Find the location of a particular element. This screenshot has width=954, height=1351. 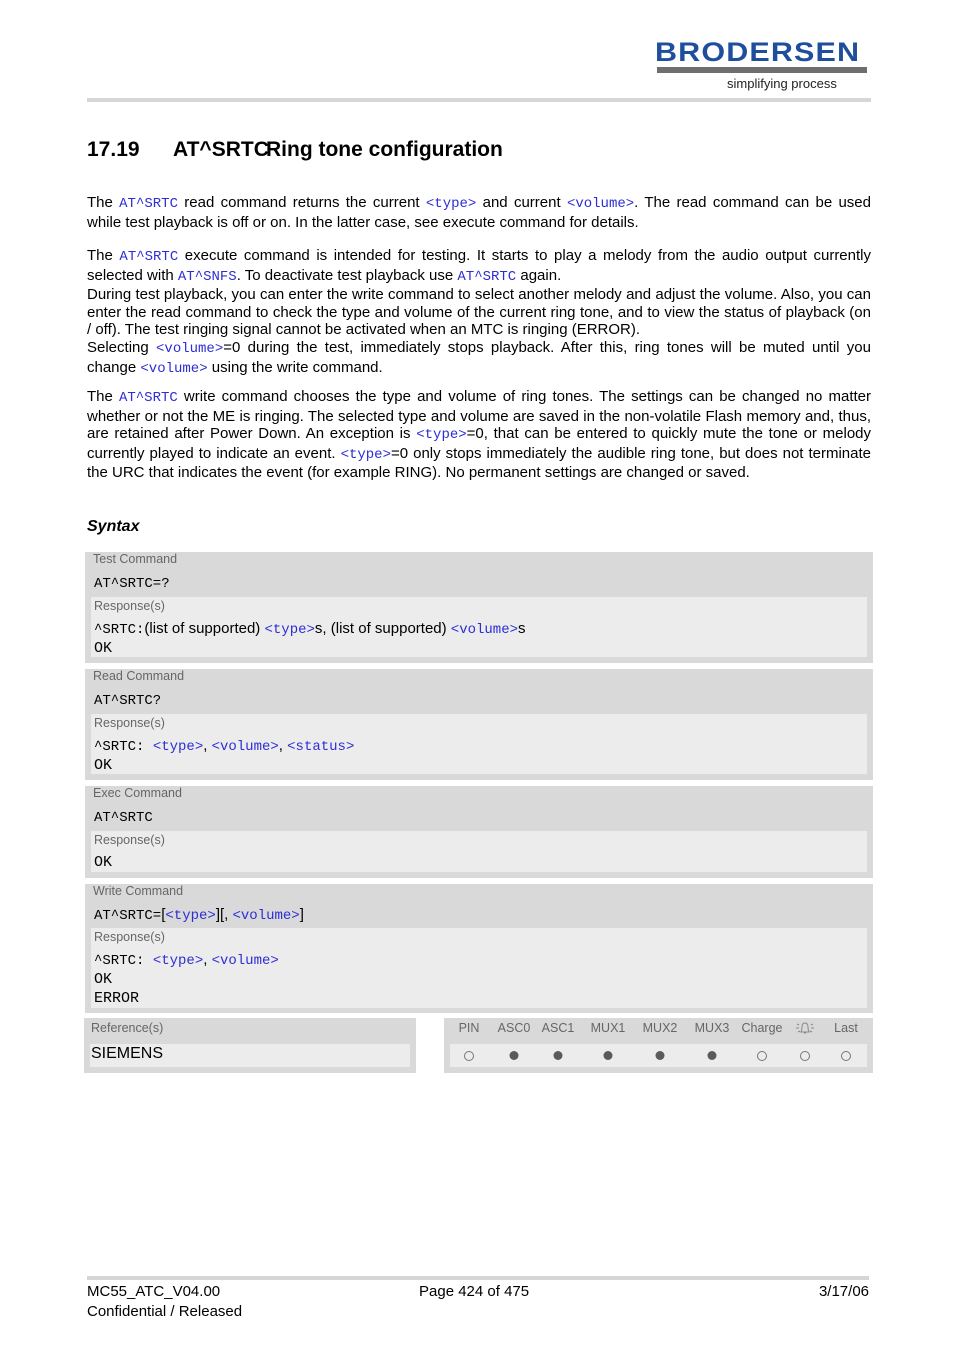

exec-command-block: Exec Command AT^SRTC Response(s) OK is located at coordinates (479, 832).